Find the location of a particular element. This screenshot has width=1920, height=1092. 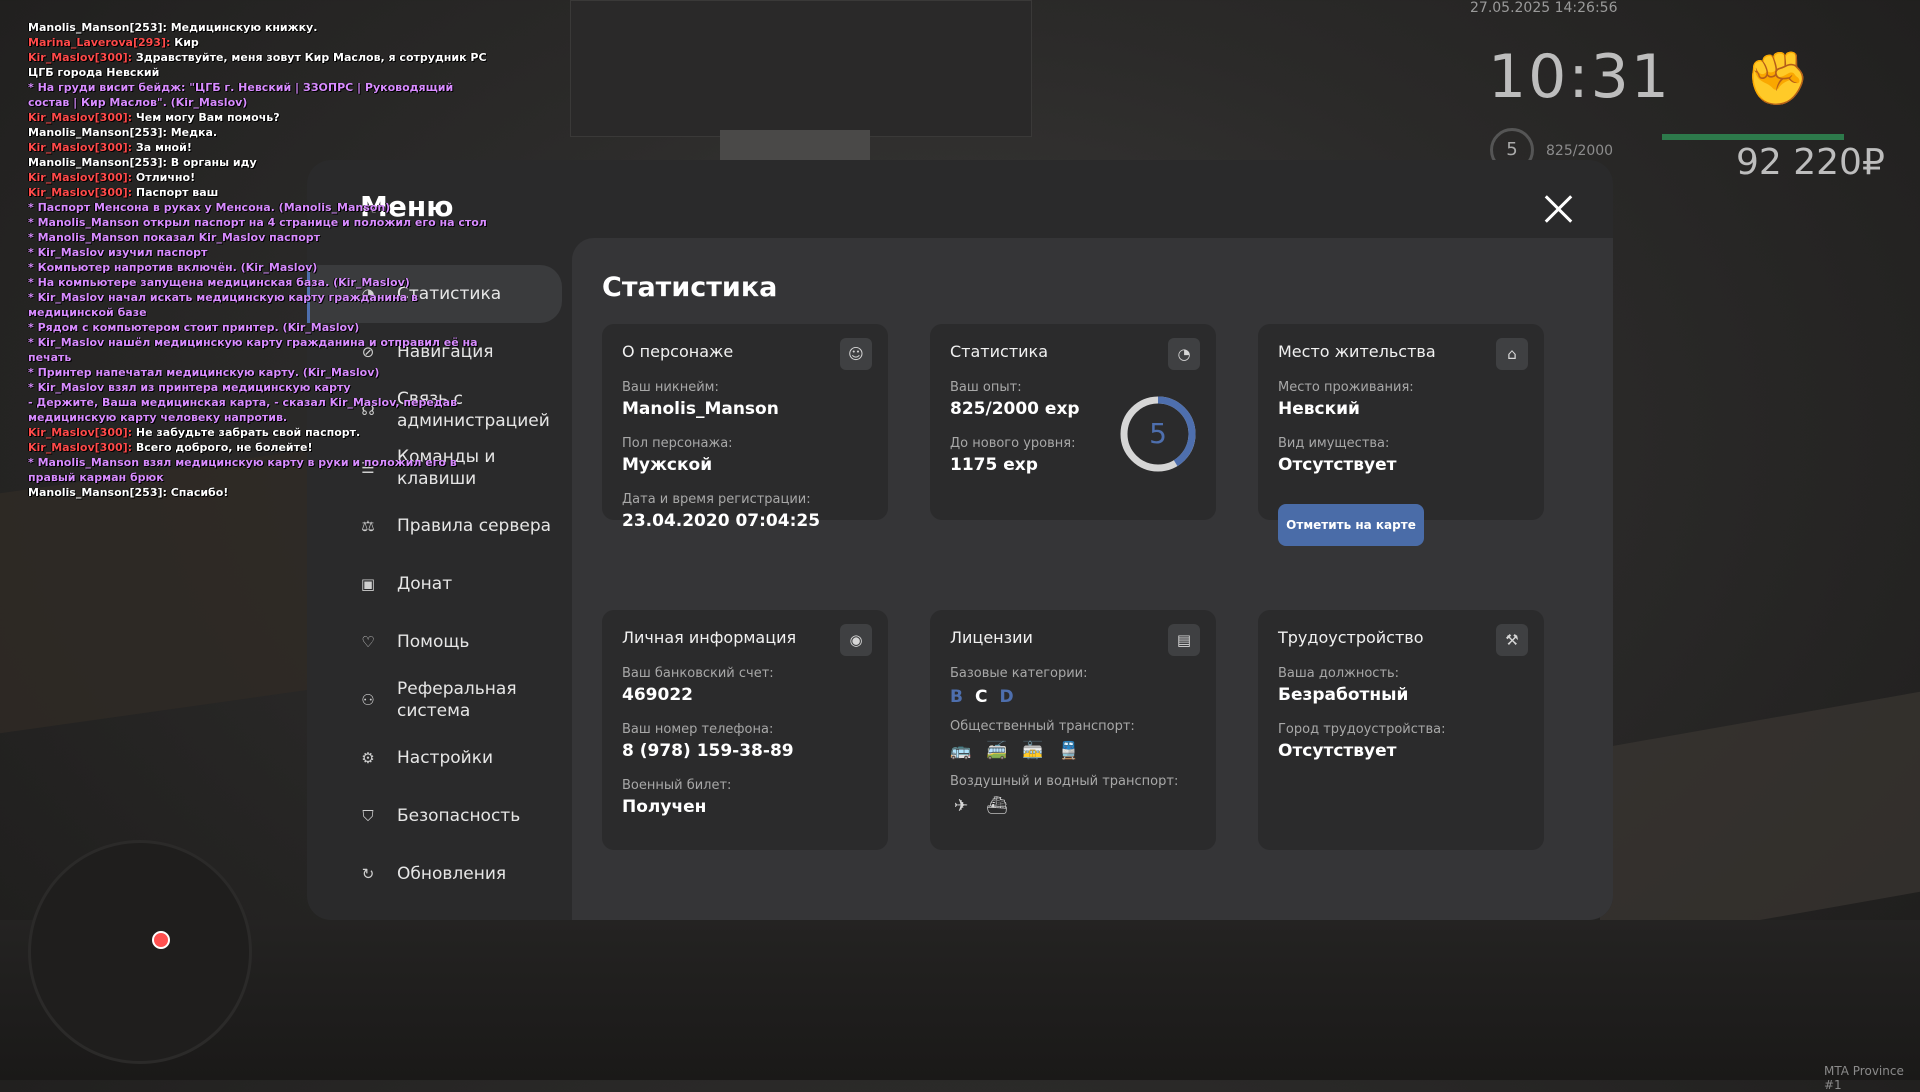

exp-value: 825/2000 exp is located at coordinates (1015, 409).